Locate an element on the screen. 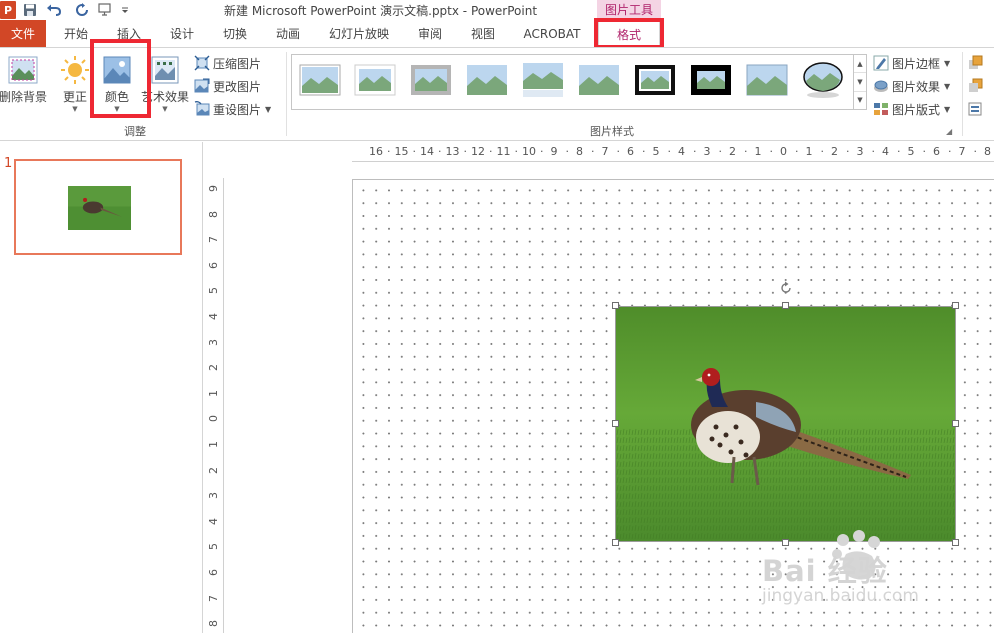 The height and width of the screenshot is (633, 994). color-label: 颜色 is located at coordinates (116, 97).